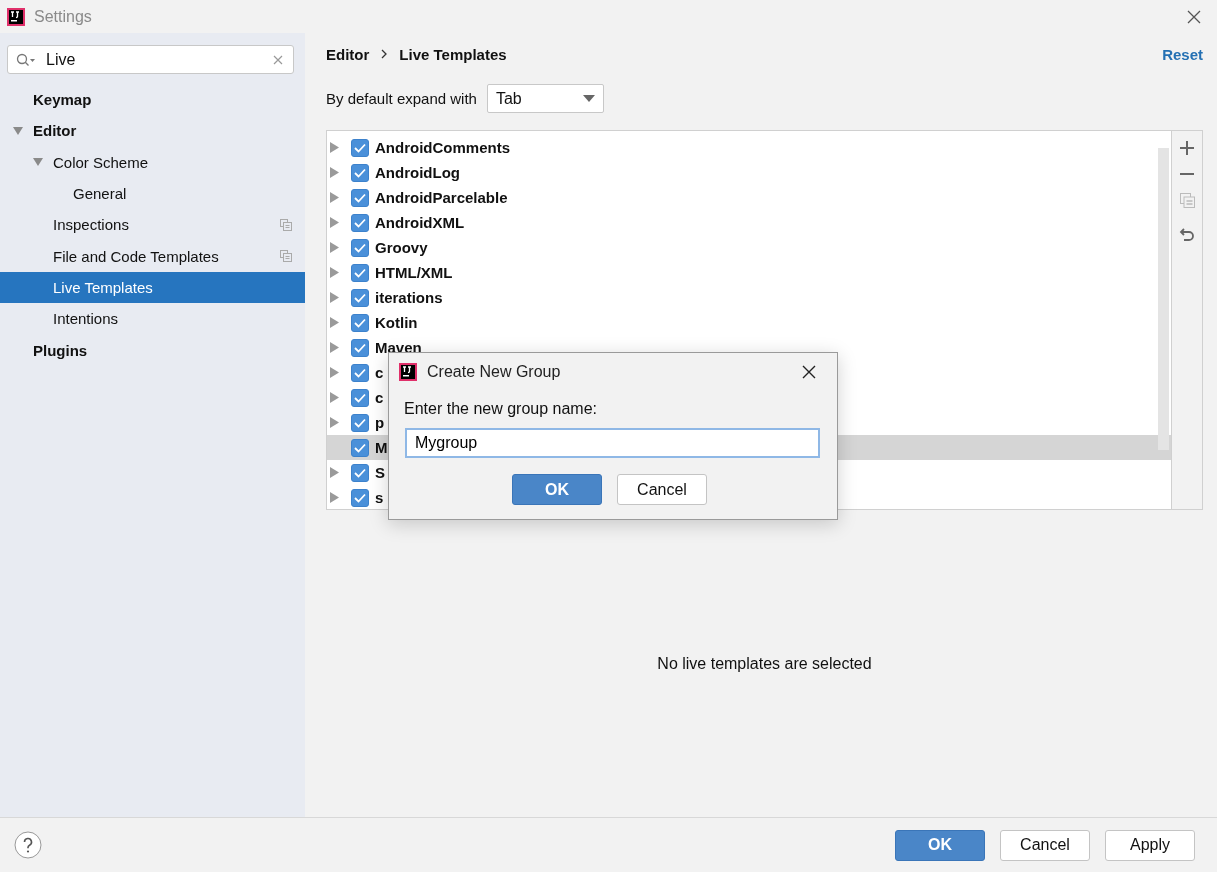 This screenshot has width=1217, height=872. Describe the element at coordinates (348, 54) in the screenshot. I see `breadcrumb-item: Editor` at that location.